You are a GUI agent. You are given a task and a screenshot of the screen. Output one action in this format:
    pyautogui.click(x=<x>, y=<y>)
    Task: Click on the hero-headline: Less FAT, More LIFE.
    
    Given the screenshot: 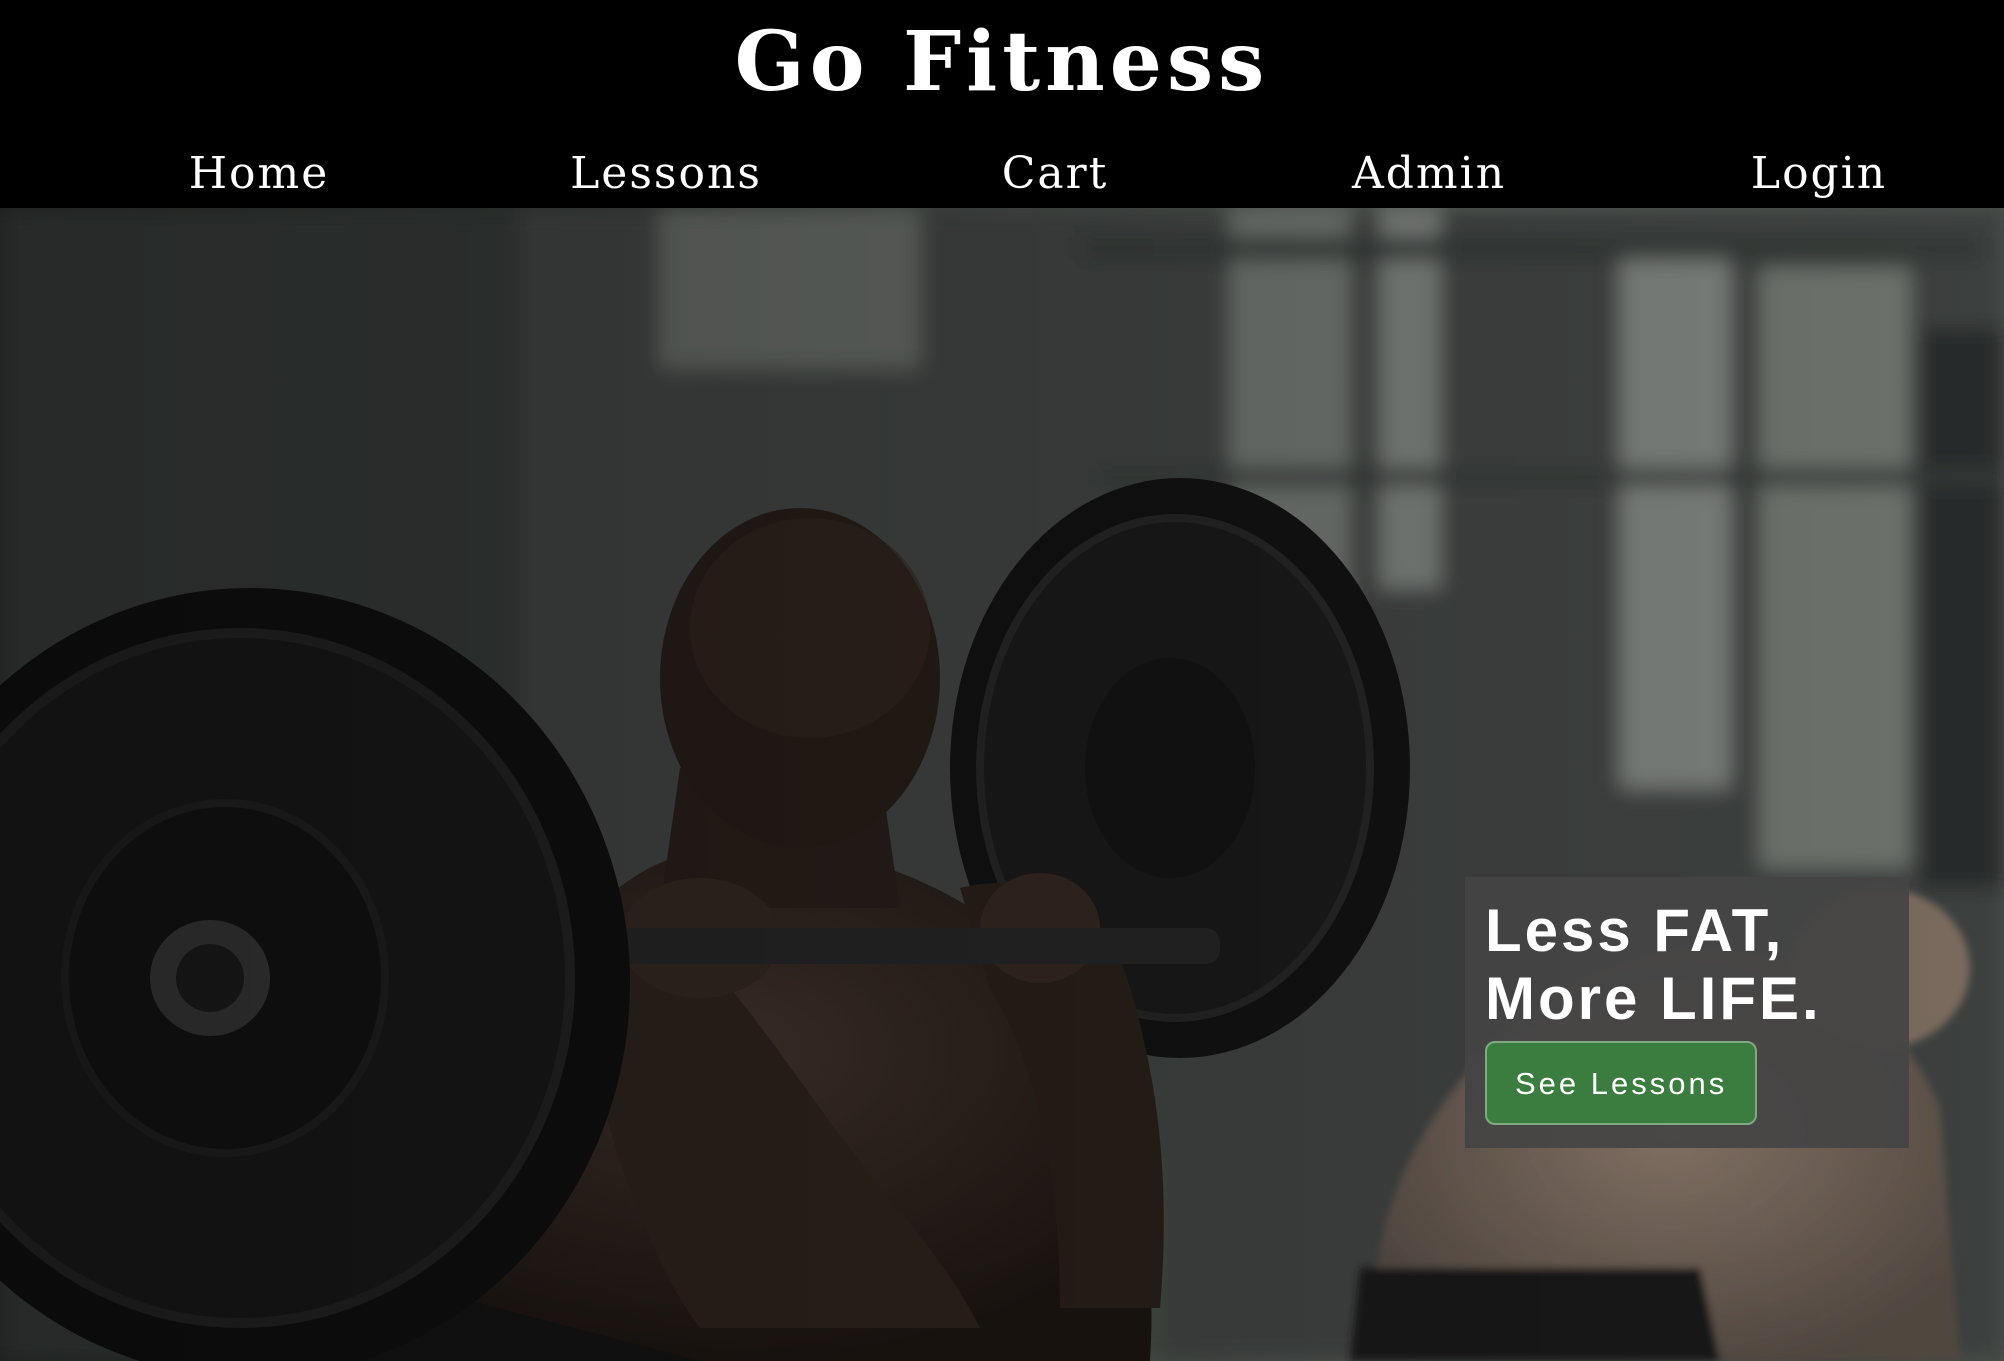 What is the action you would take?
    pyautogui.click(x=1687, y=965)
    